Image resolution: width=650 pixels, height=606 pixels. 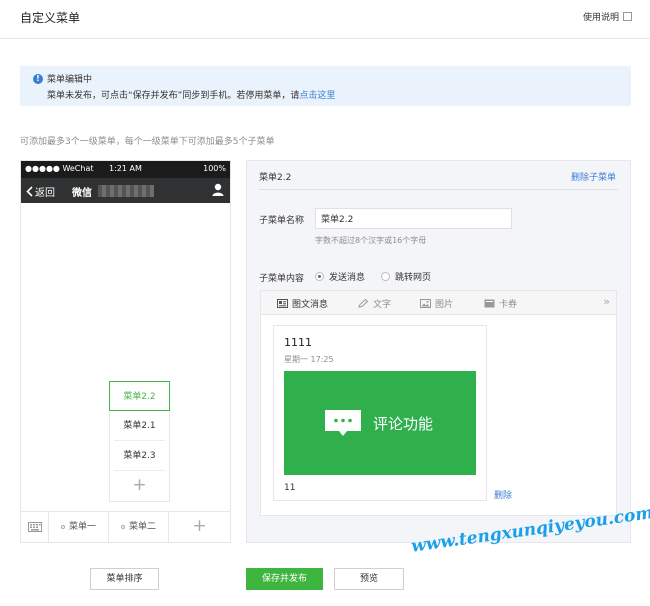 What do you see at coordinates (218, 189) in the screenshot?
I see `profile-icon` at bounding box center [218, 189].